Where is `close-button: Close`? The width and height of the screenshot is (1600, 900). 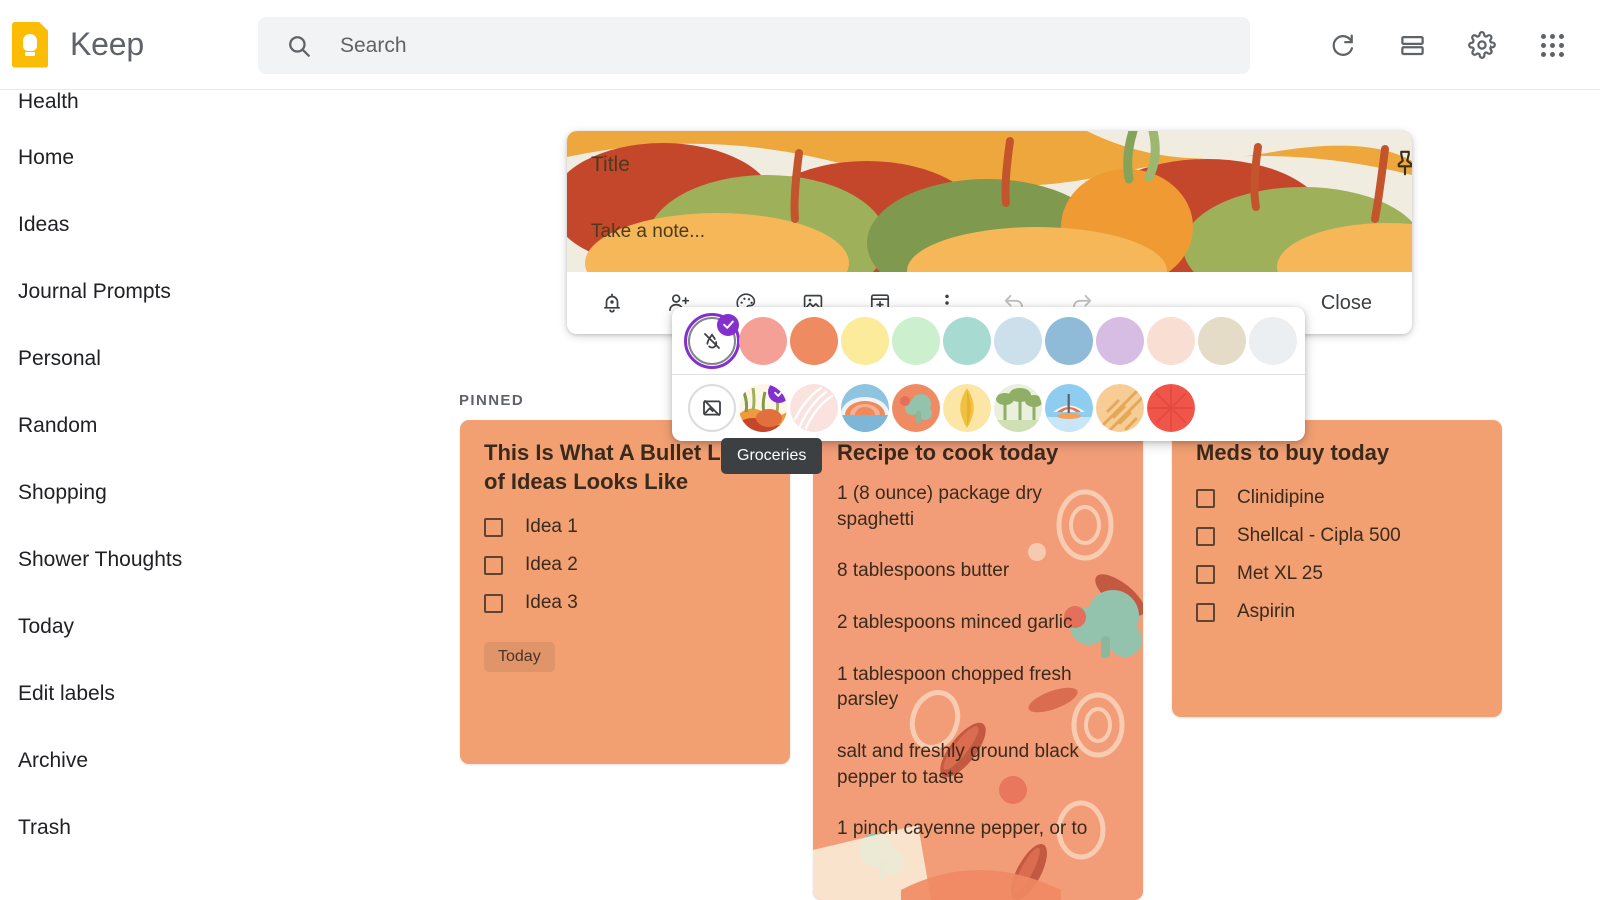
close-button: Close is located at coordinates (1346, 303).